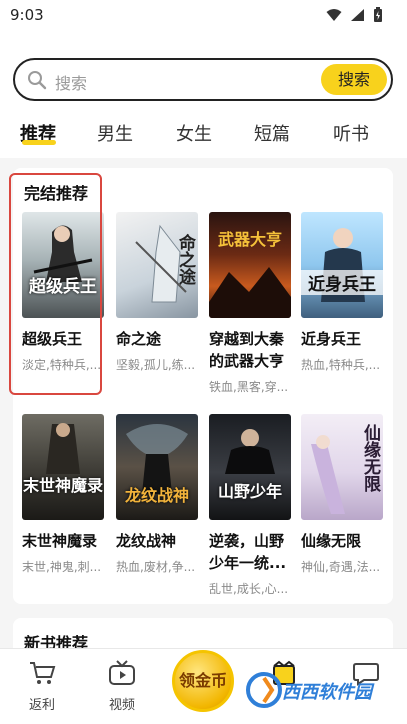 This screenshot has height=724, width=407. I want to click on cover-title: 近身兵王, so click(342, 282).